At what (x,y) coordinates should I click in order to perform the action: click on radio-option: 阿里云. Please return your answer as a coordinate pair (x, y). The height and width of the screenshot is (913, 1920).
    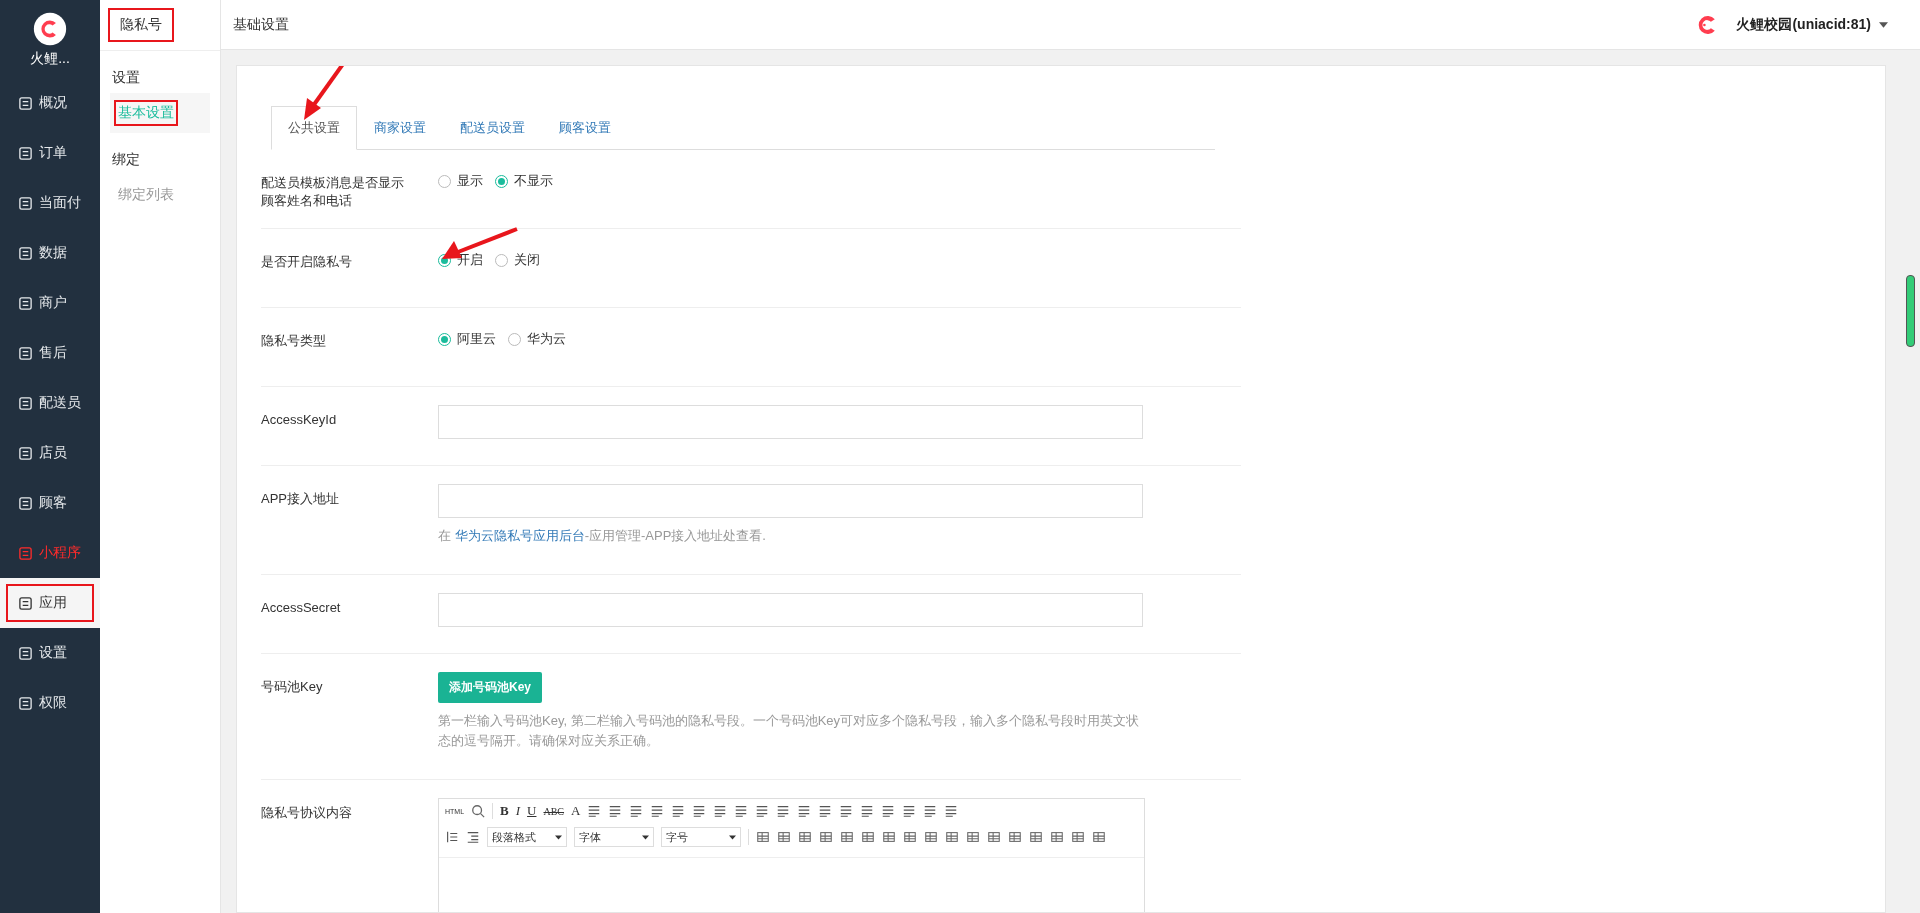
    Looking at the image, I should click on (467, 339).